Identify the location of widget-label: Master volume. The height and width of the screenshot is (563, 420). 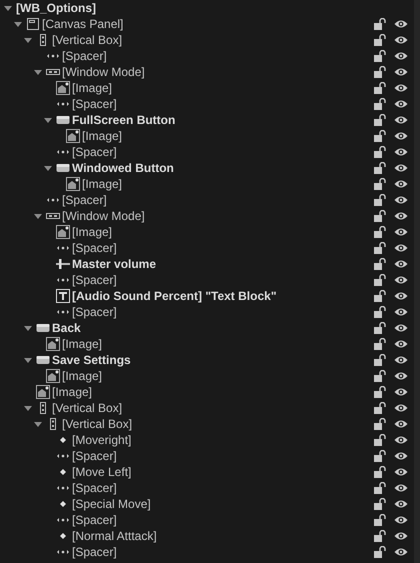
(114, 264).